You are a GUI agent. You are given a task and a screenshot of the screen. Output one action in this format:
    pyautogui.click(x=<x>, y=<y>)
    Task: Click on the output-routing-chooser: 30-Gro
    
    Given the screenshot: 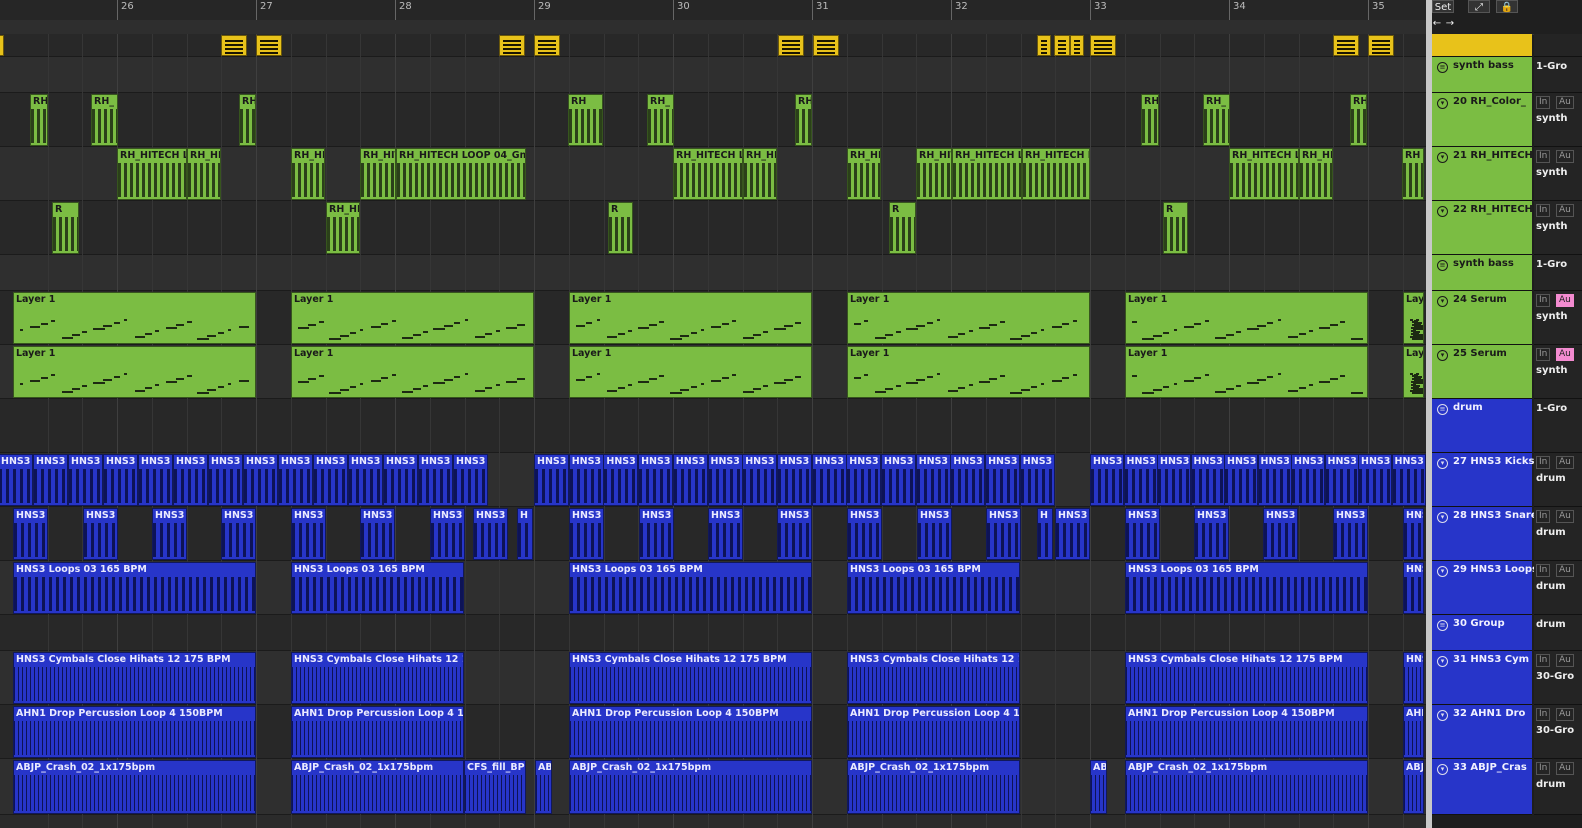 What is the action you would take?
    pyautogui.click(x=1555, y=676)
    